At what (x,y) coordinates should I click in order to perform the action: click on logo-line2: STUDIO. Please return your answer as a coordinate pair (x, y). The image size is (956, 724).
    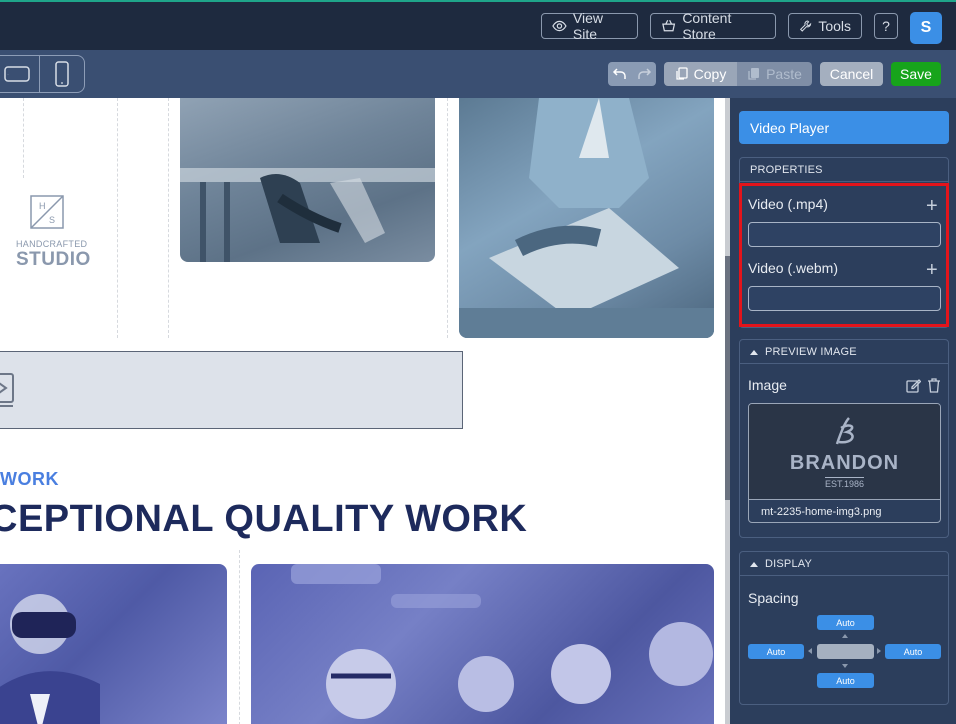
    Looking at the image, I should click on (53, 259).